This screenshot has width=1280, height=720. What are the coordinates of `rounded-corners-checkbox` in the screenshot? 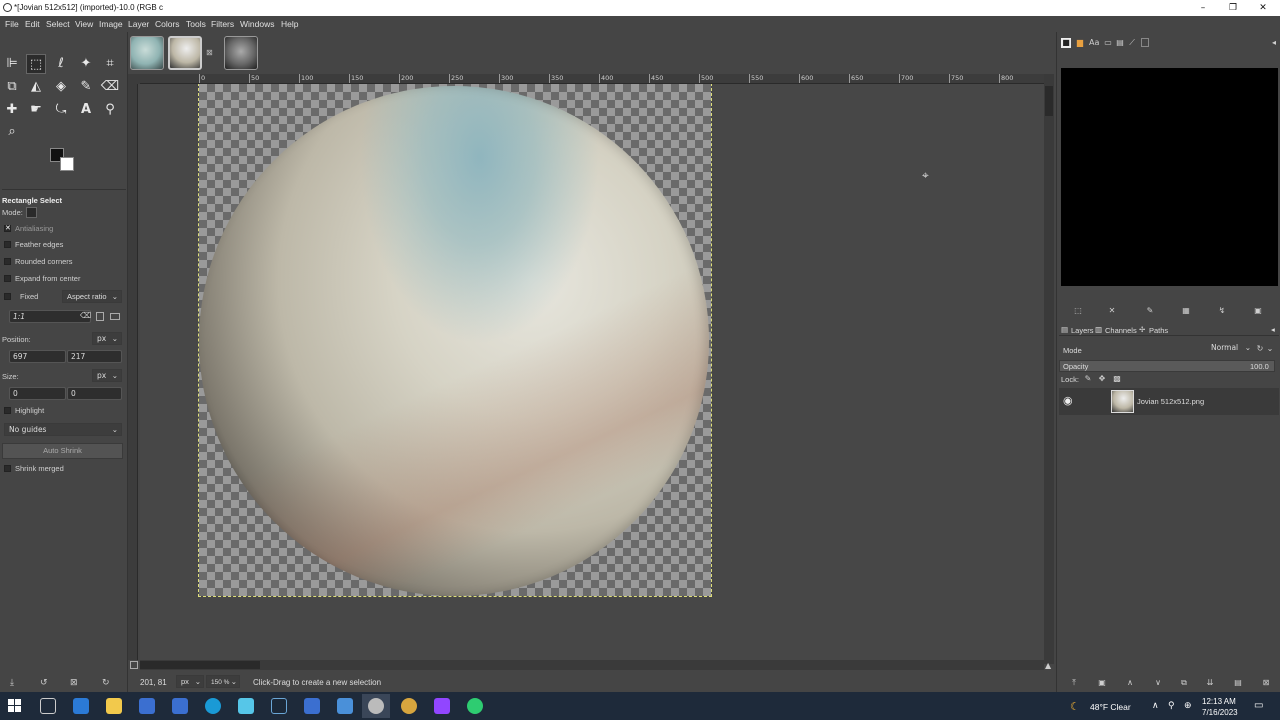 It's located at (7, 261).